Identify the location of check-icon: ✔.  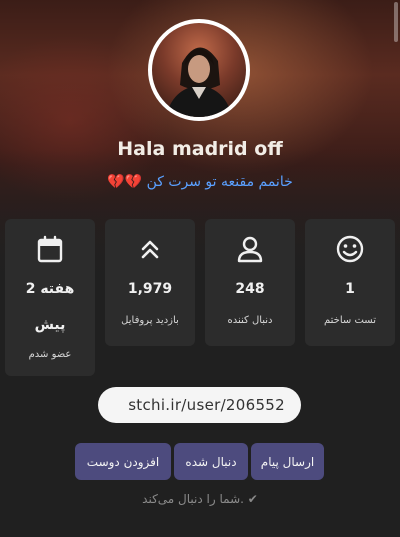
(252, 499).